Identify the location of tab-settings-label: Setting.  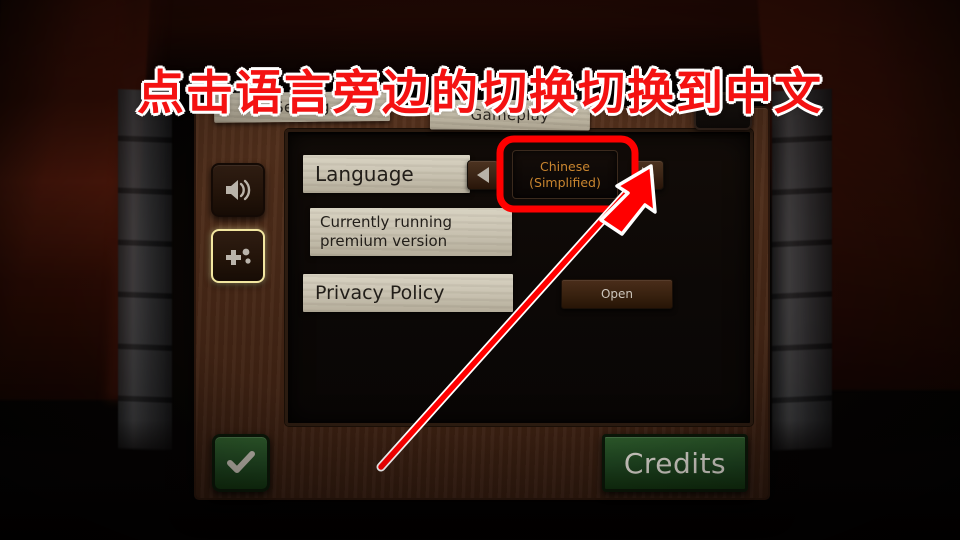
(302, 107).